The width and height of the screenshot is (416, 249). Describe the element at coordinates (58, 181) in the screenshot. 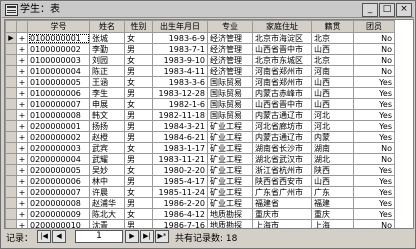

I see `table-cell: 0200000006` at that location.